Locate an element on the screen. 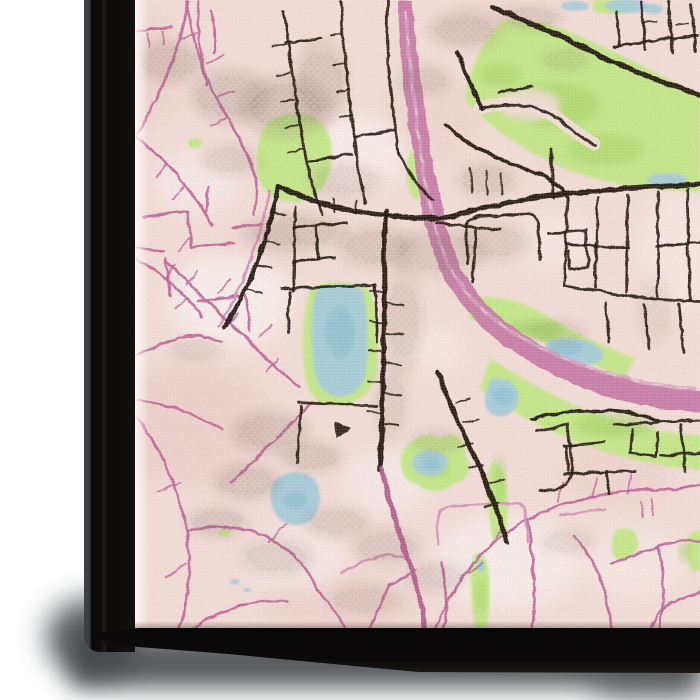  canvas-side-edge-left is located at coordinates (109, 326).